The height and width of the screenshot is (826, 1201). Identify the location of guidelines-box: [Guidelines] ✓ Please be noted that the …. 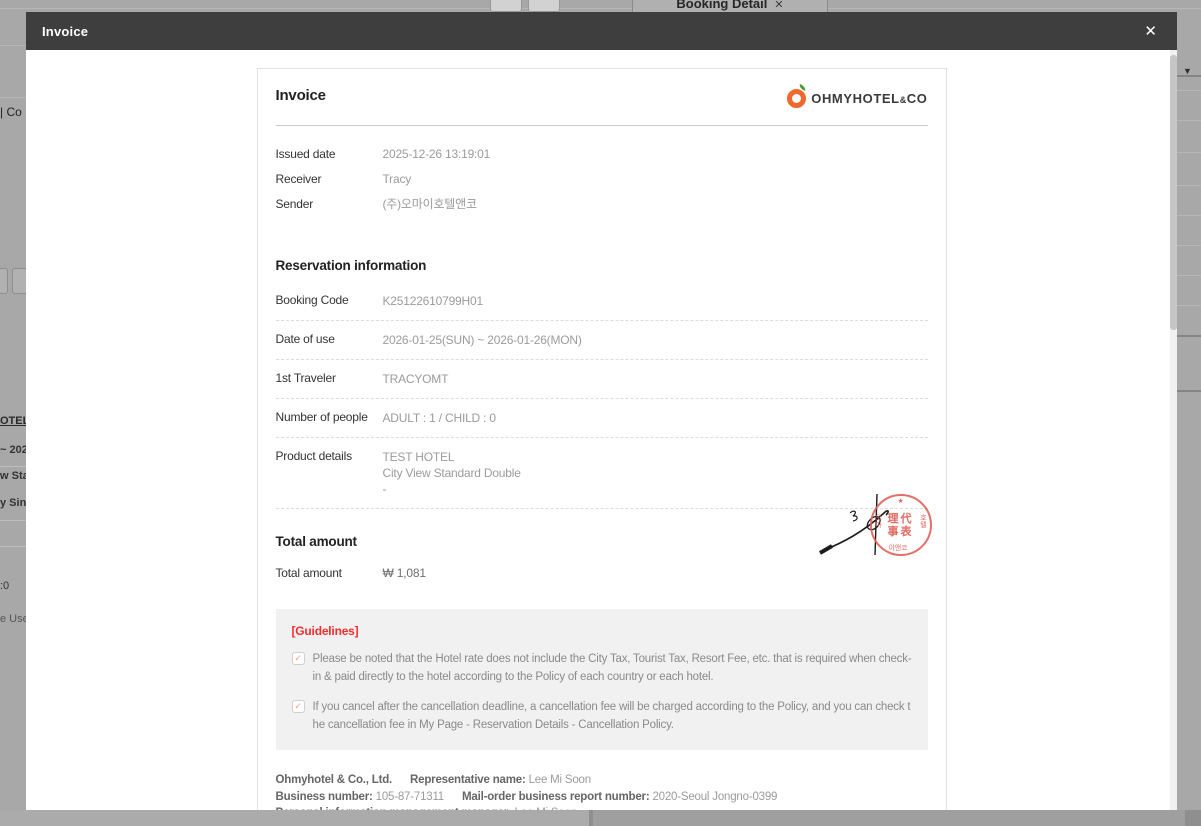
(601, 679).